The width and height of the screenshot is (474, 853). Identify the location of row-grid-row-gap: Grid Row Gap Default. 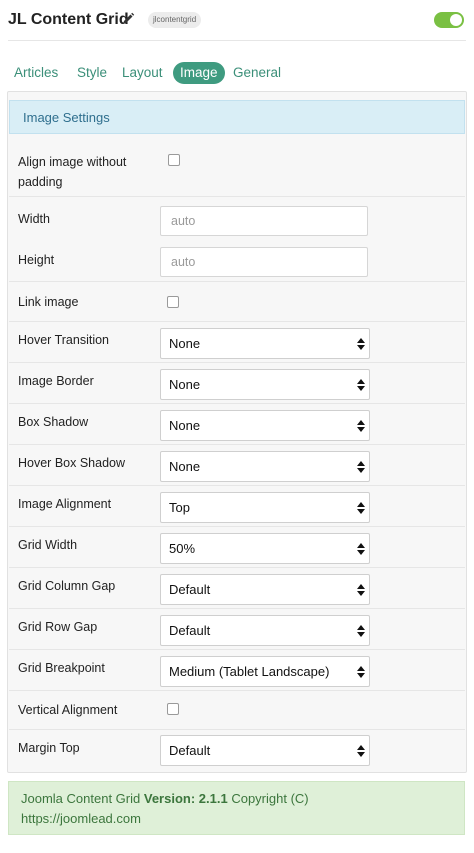
(237, 628).